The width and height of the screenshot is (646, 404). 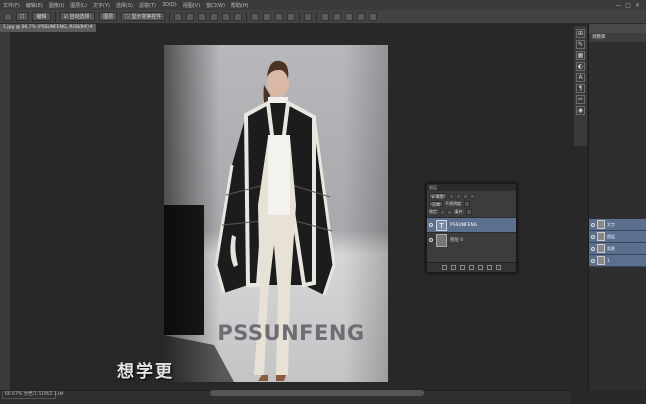 I want to click on layers-panel-footer, so click(x=471, y=267).